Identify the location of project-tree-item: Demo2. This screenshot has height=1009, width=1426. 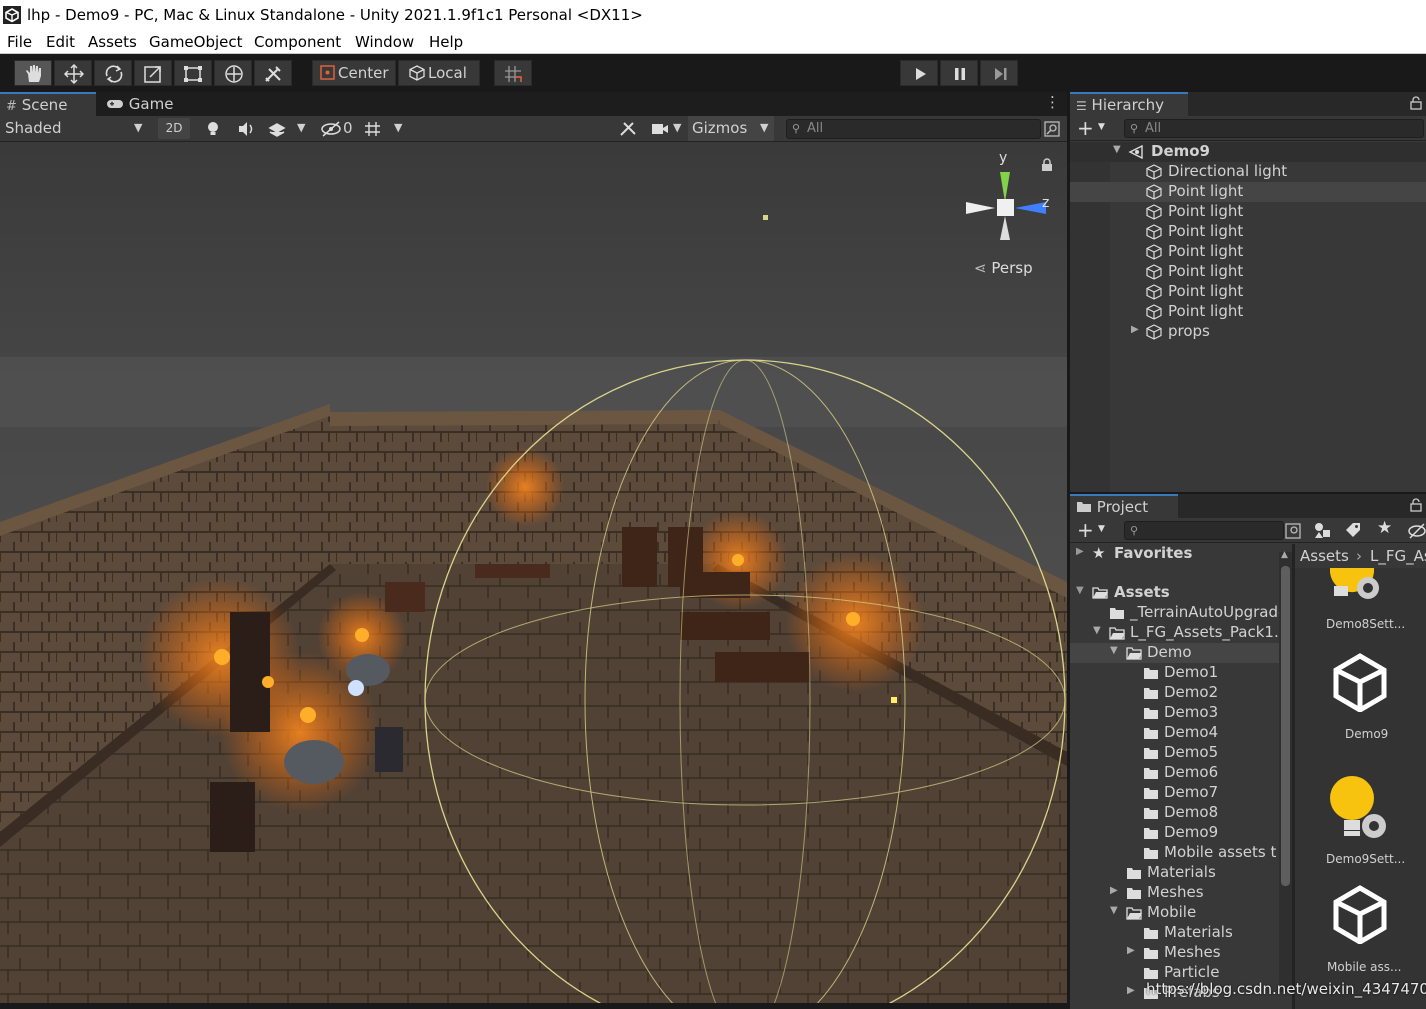
(1174, 693).